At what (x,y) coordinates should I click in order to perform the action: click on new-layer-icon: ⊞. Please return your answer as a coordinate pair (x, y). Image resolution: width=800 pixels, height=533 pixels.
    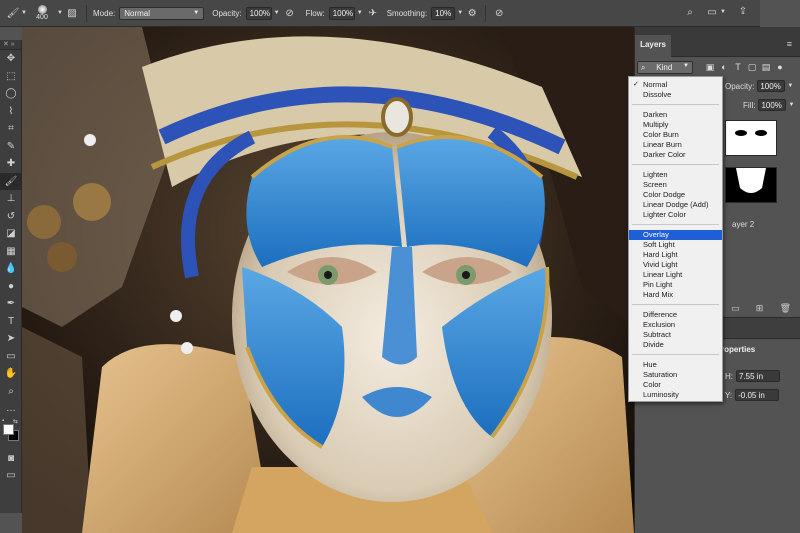
    Looking at the image, I should click on (760, 308).